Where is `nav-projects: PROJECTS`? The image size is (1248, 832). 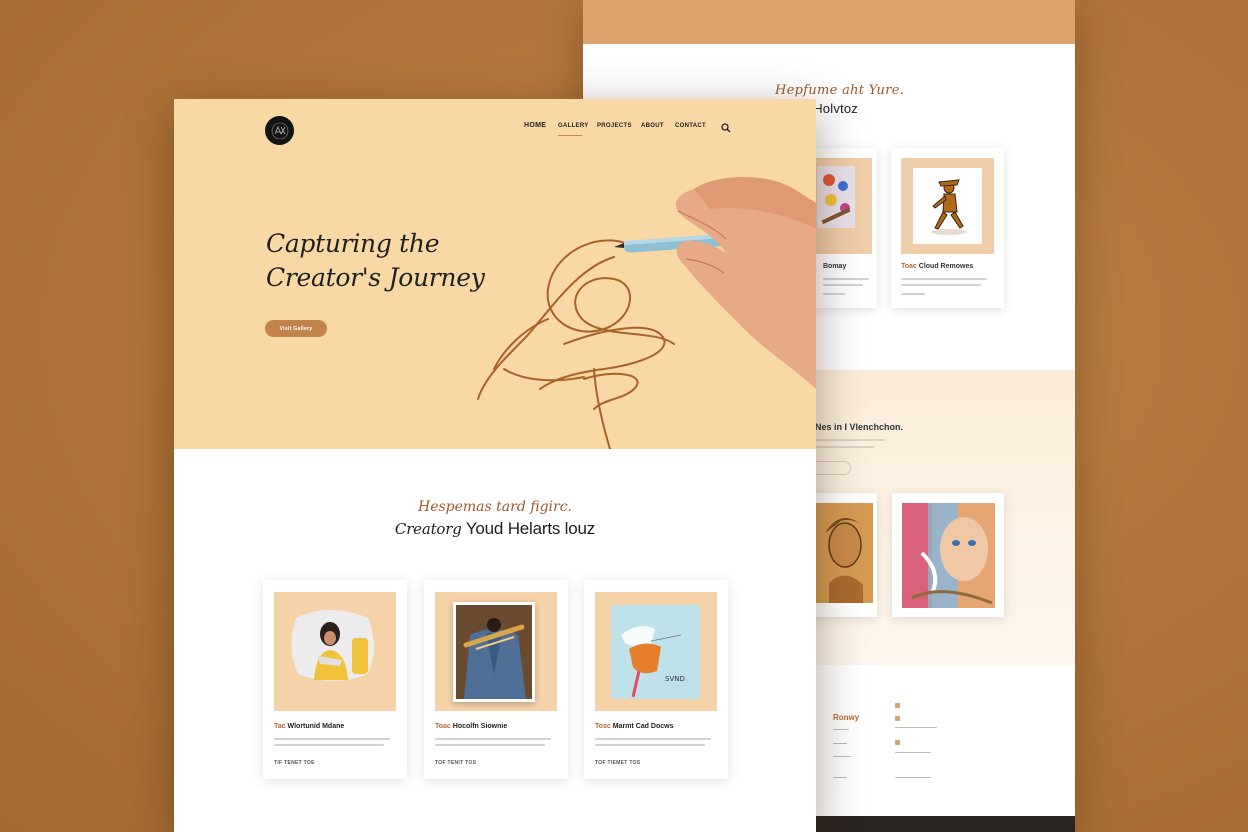
nav-projects: PROJECTS is located at coordinates (614, 126).